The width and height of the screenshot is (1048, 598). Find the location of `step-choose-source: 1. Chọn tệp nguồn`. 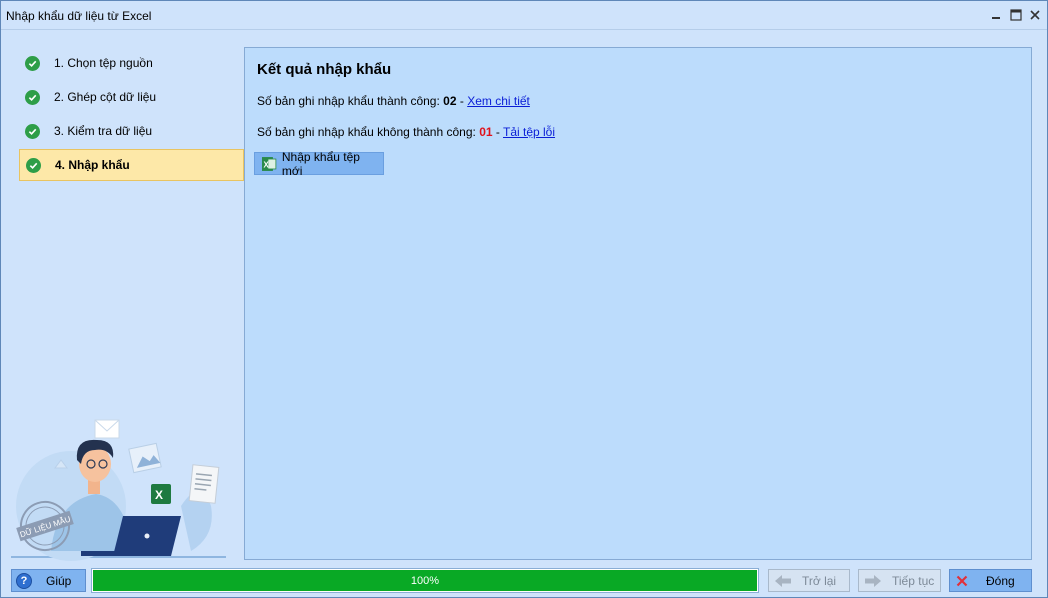

step-choose-source: 1. Chọn tệp nguồn is located at coordinates (131, 63).